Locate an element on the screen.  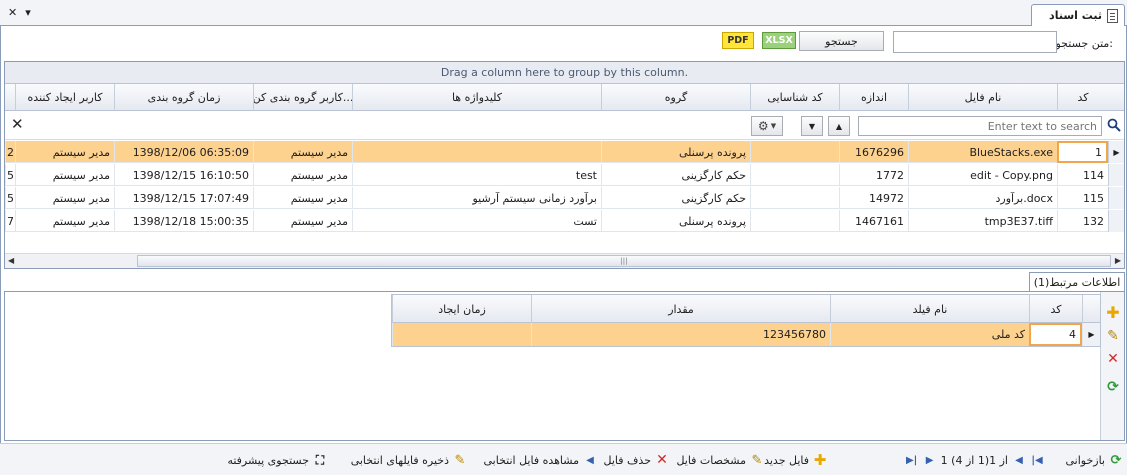
cell-group-time: 1398/12/18 15:00:35 is located at coordinates (183, 221).